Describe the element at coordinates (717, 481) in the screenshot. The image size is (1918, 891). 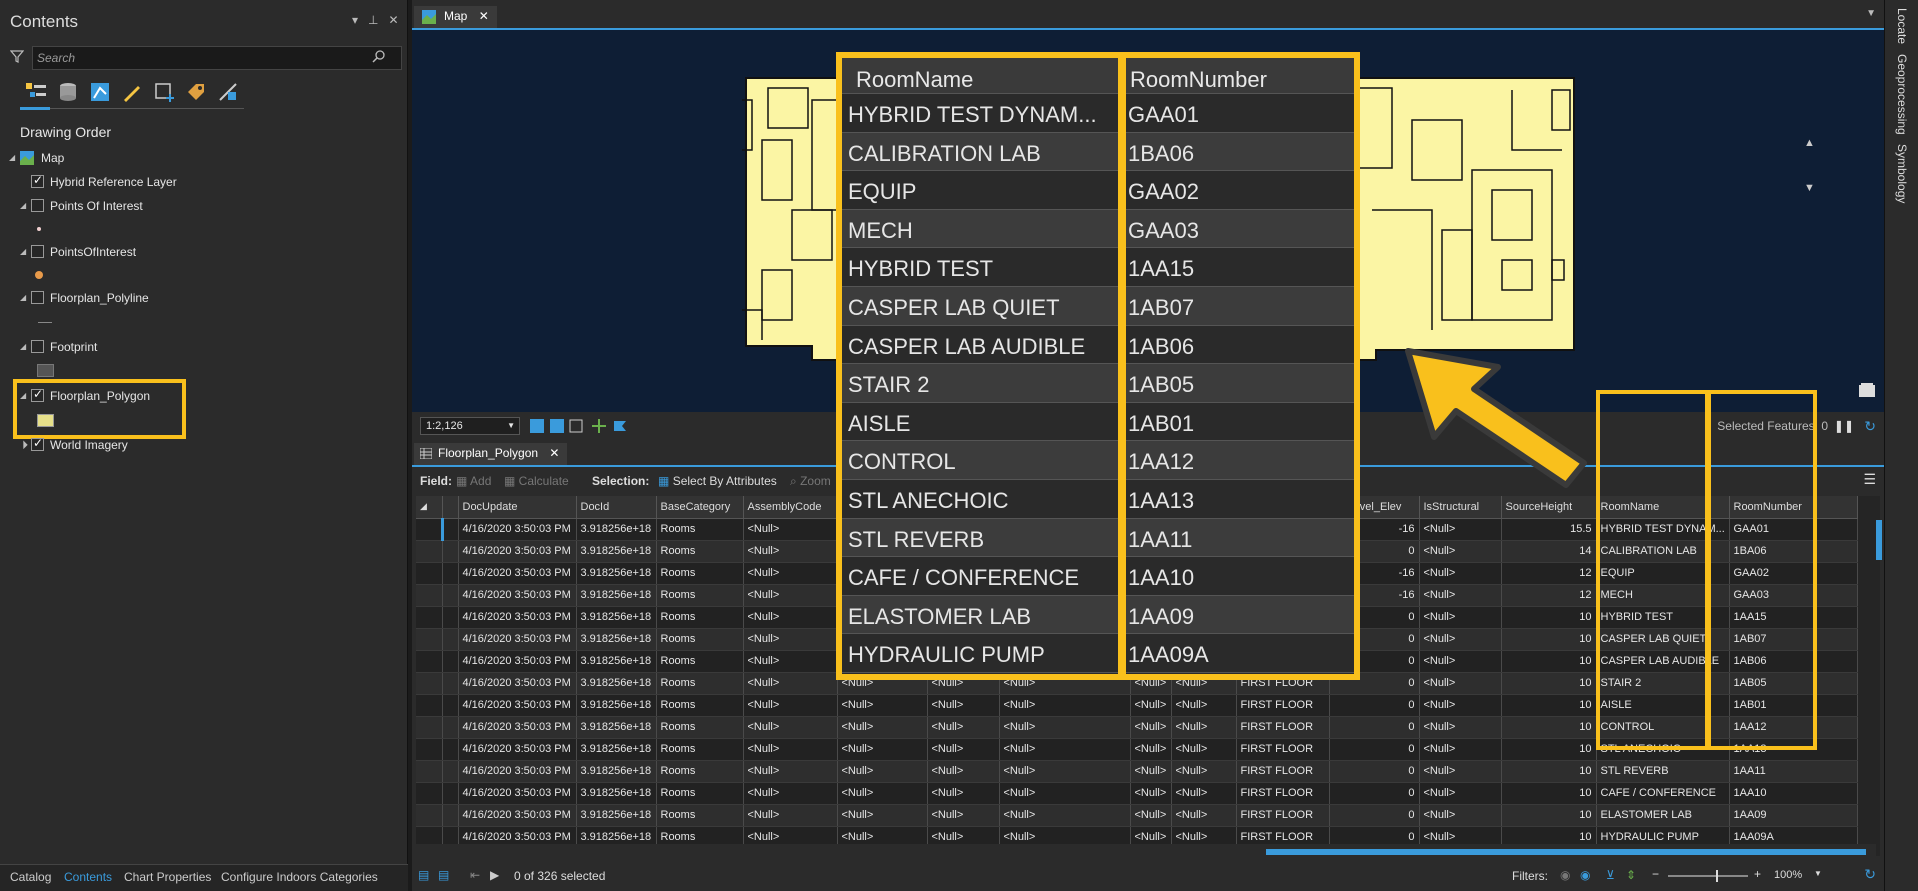
I see `select-by-attributes-button: ▦ Select By Attributes` at that location.